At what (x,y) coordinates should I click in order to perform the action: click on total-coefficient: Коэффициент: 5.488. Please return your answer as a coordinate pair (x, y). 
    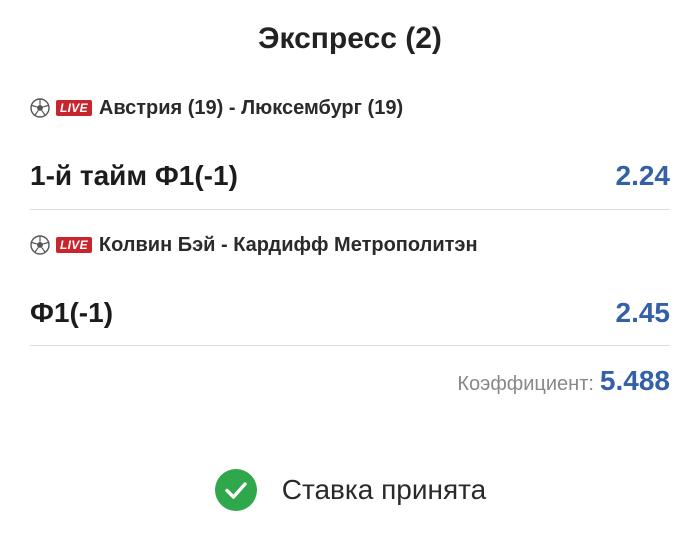
    Looking at the image, I should click on (563, 381).